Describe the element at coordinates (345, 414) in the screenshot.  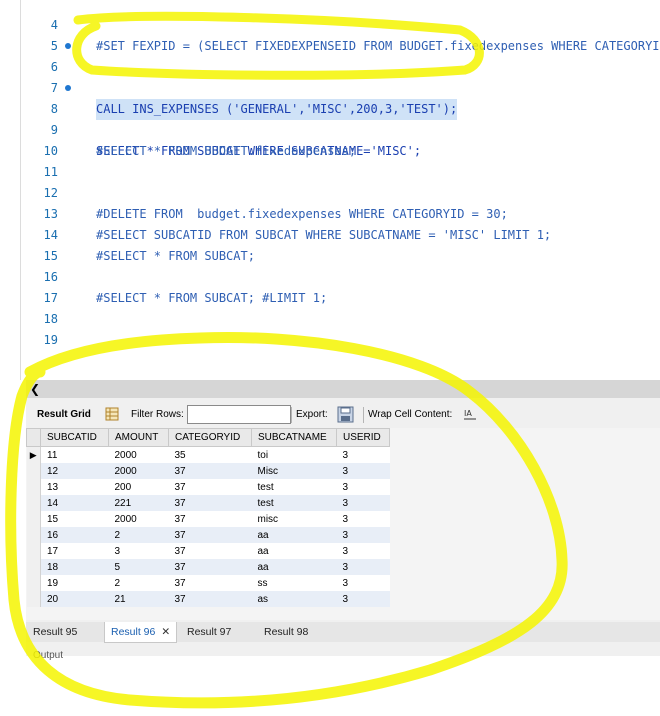
I see `export-icon` at that location.